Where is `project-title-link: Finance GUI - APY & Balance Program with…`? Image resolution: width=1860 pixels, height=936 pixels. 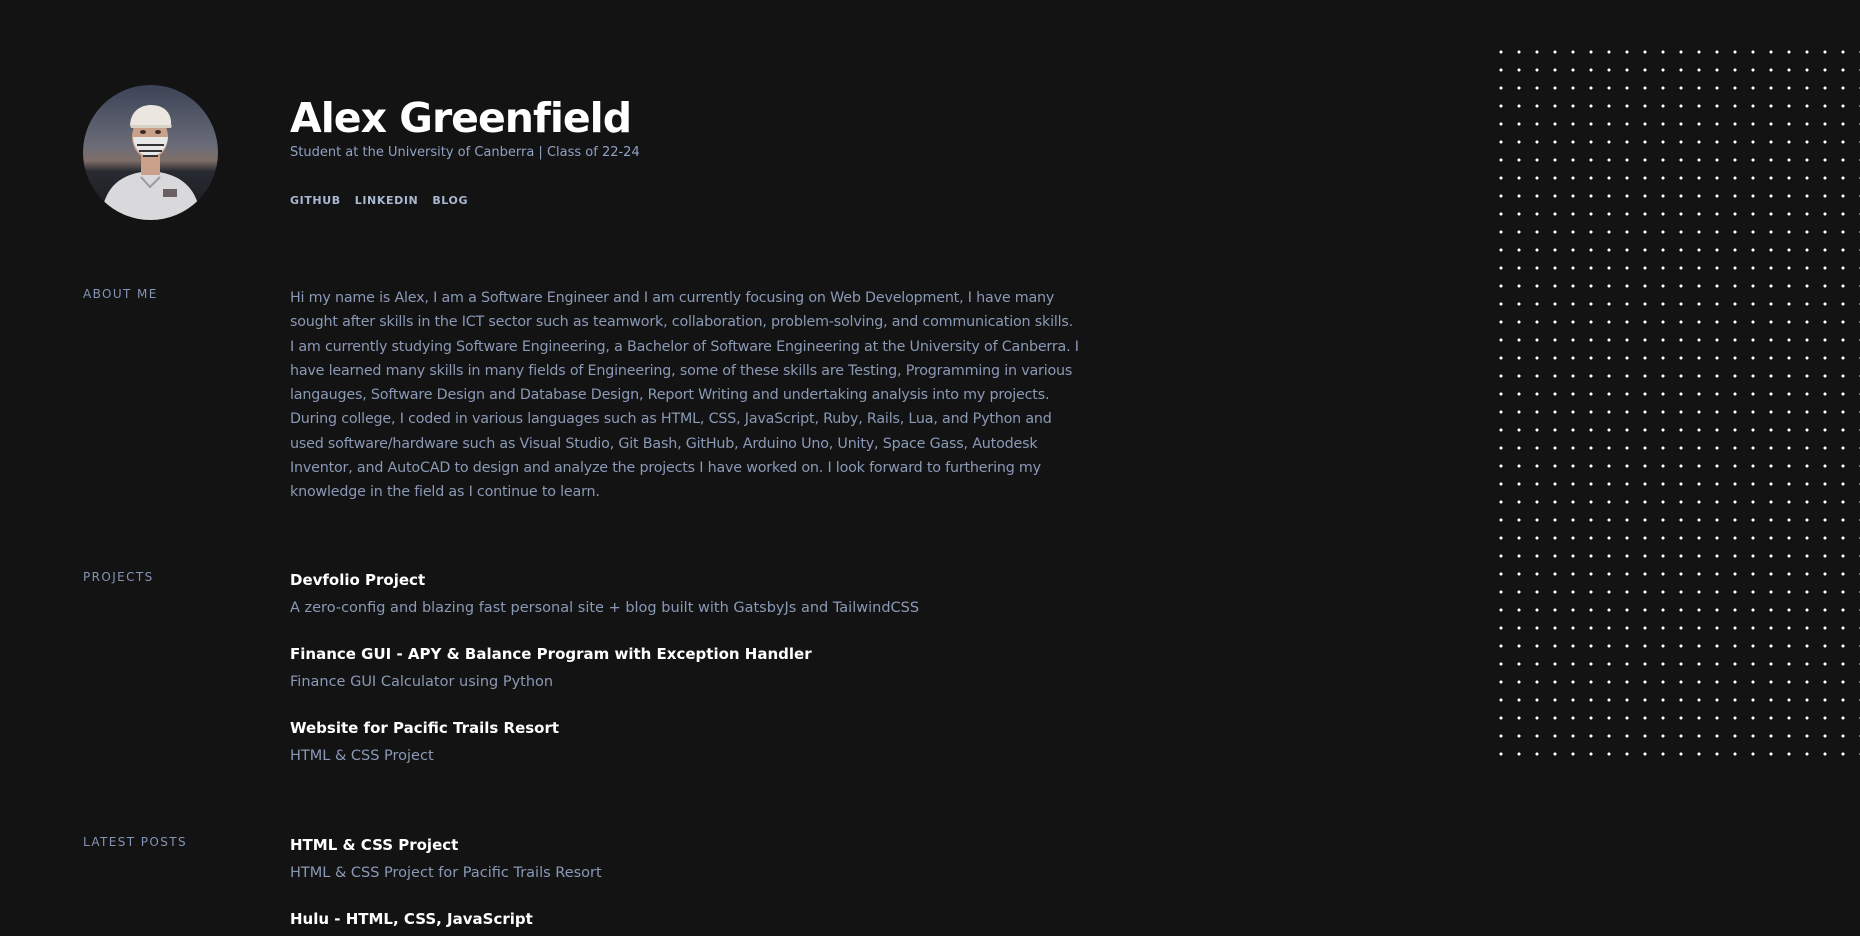 project-title-link: Finance GUI - APY & Balance Program with… is located at coordinates (551, 654).